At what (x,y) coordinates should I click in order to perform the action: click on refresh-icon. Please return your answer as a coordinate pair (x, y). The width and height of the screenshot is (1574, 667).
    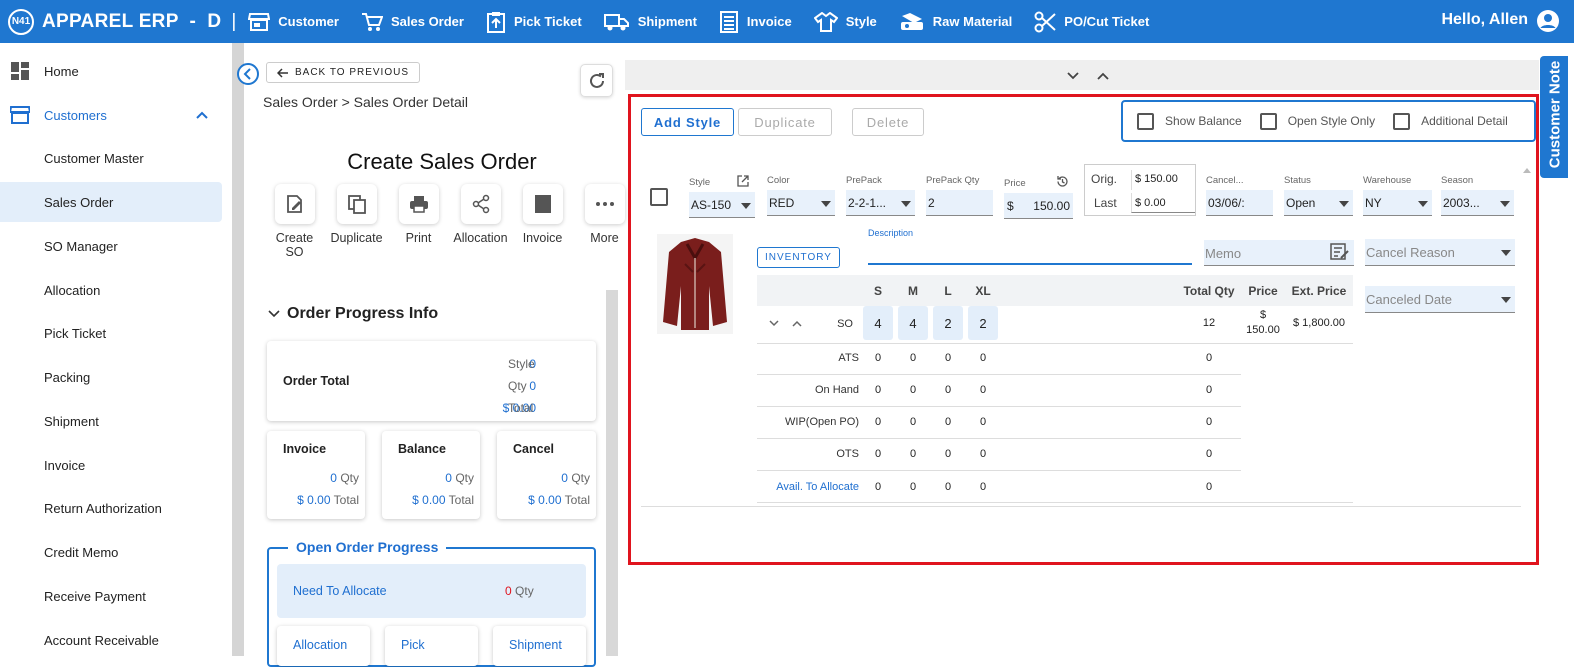
    Looking at the image, I should click on (596, 80).